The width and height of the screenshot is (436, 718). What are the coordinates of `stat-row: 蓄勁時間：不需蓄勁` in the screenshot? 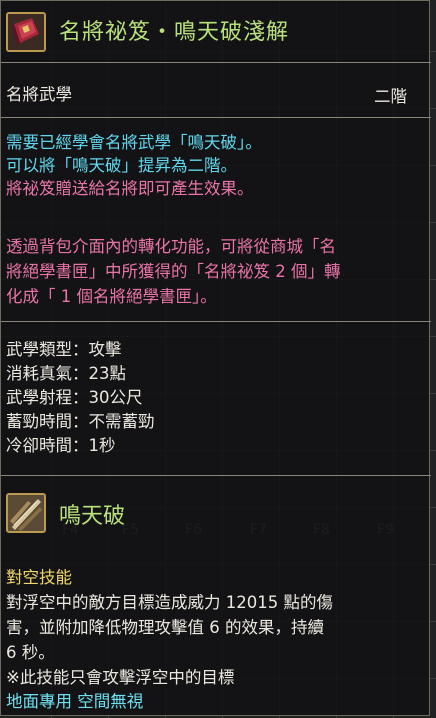 It's located at (80, 421).